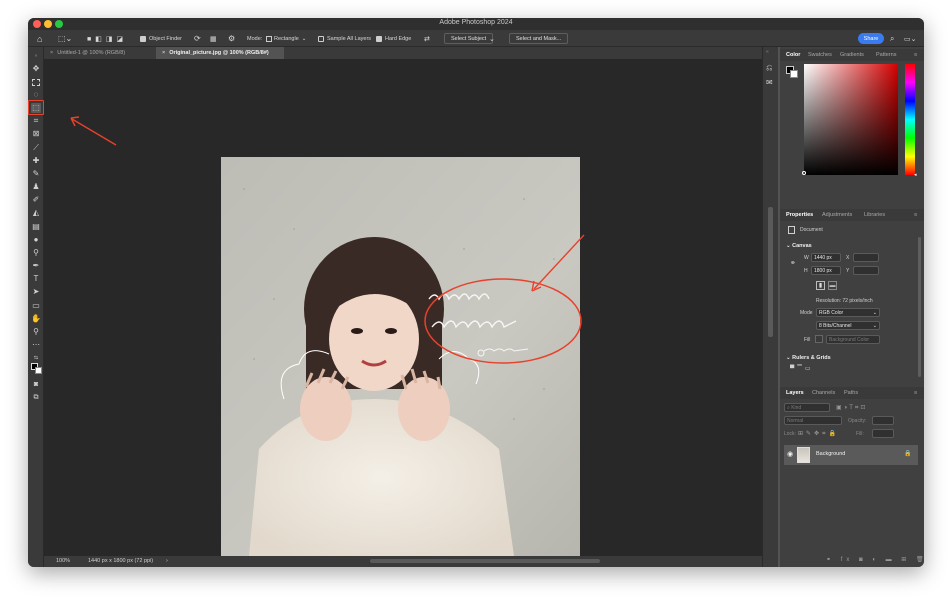 The height and width of the screenshot is (604, 952). I want to click on bit-depth-select: 8 Bits/Channel ⌄, so click(848, 325).